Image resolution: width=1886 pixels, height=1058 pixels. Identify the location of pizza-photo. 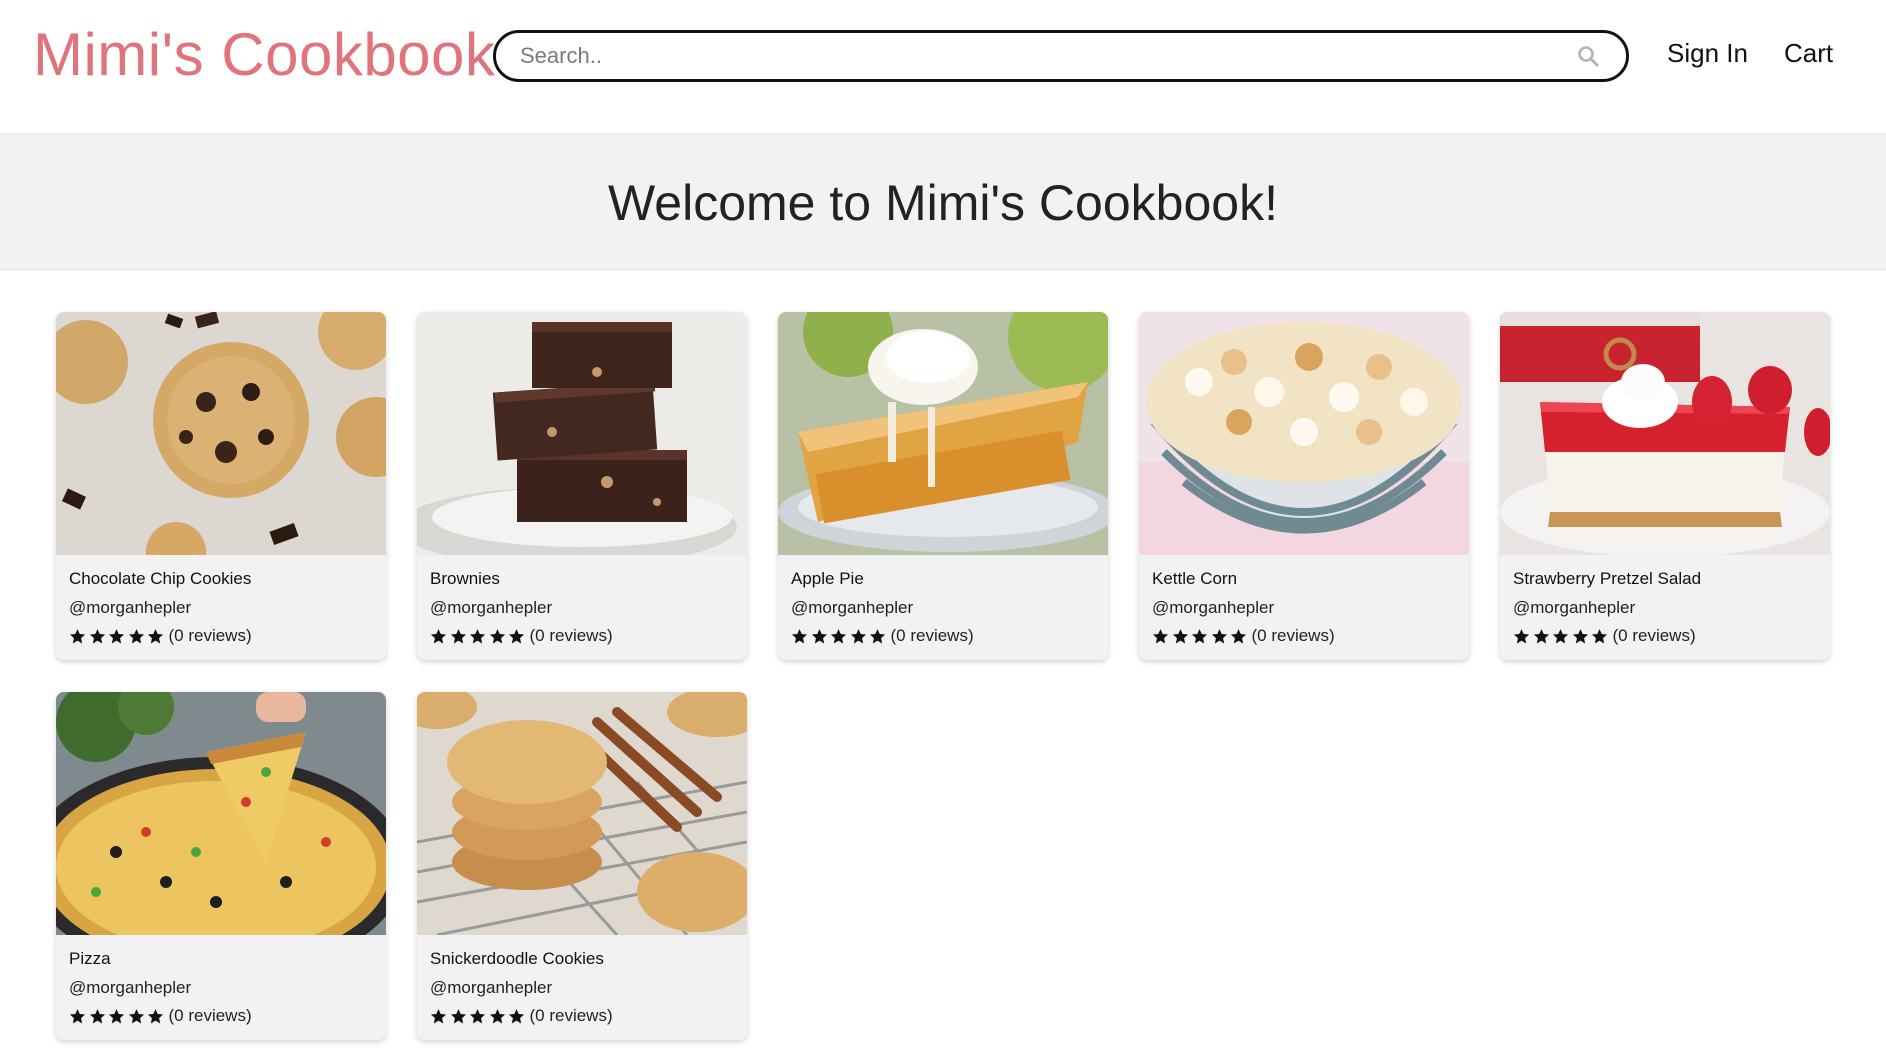
(221, 813).